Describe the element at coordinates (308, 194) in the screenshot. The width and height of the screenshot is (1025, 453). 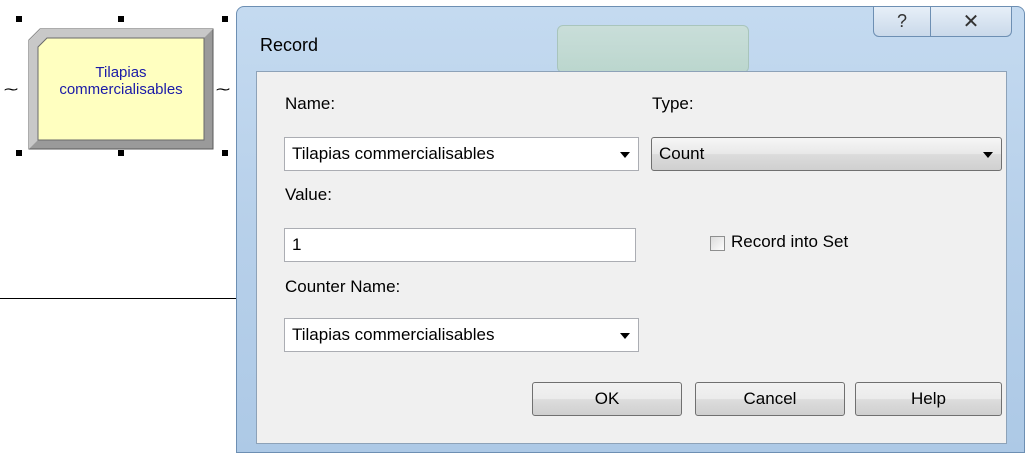
I see `value-label: Value:` at that location.